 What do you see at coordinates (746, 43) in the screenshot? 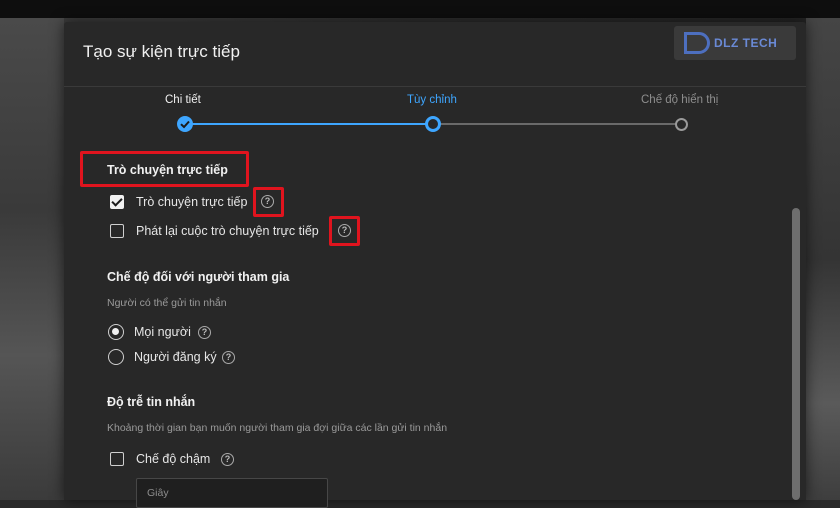
I see `watermark-text: DLZ TECH` at bounding box center [746, 43].